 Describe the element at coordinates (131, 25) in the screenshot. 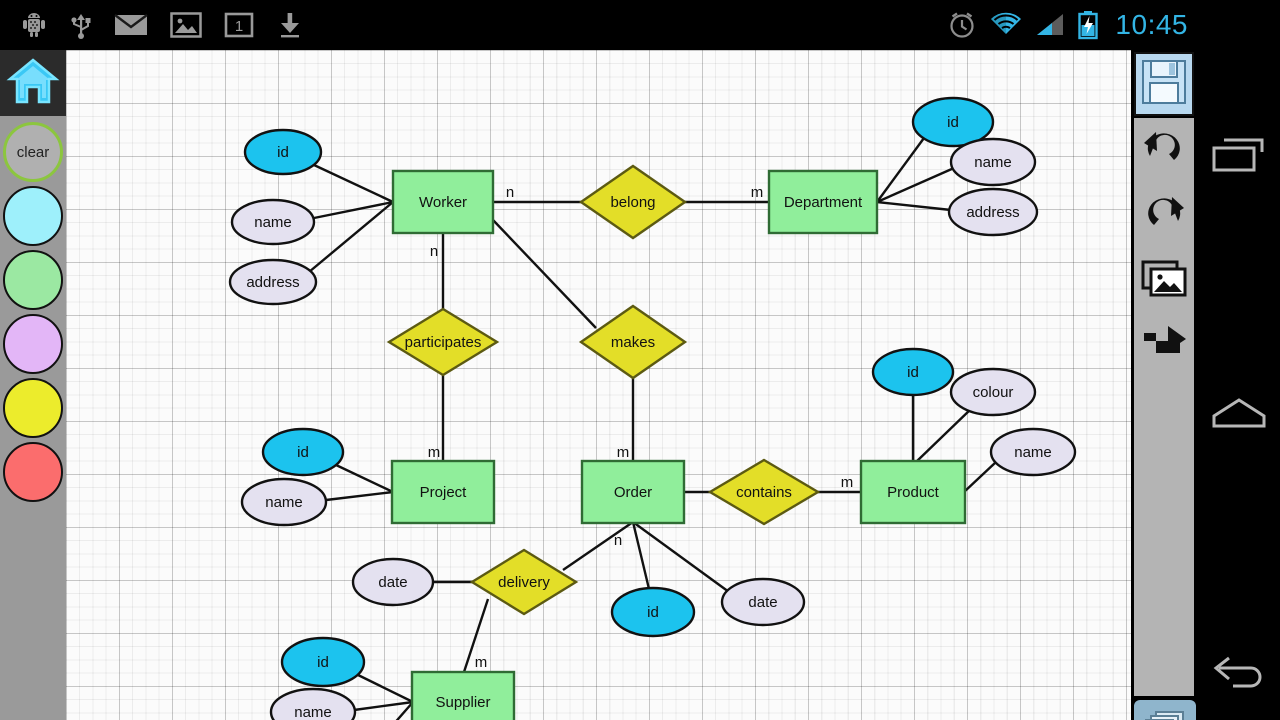

I see `email-icon` at that location.